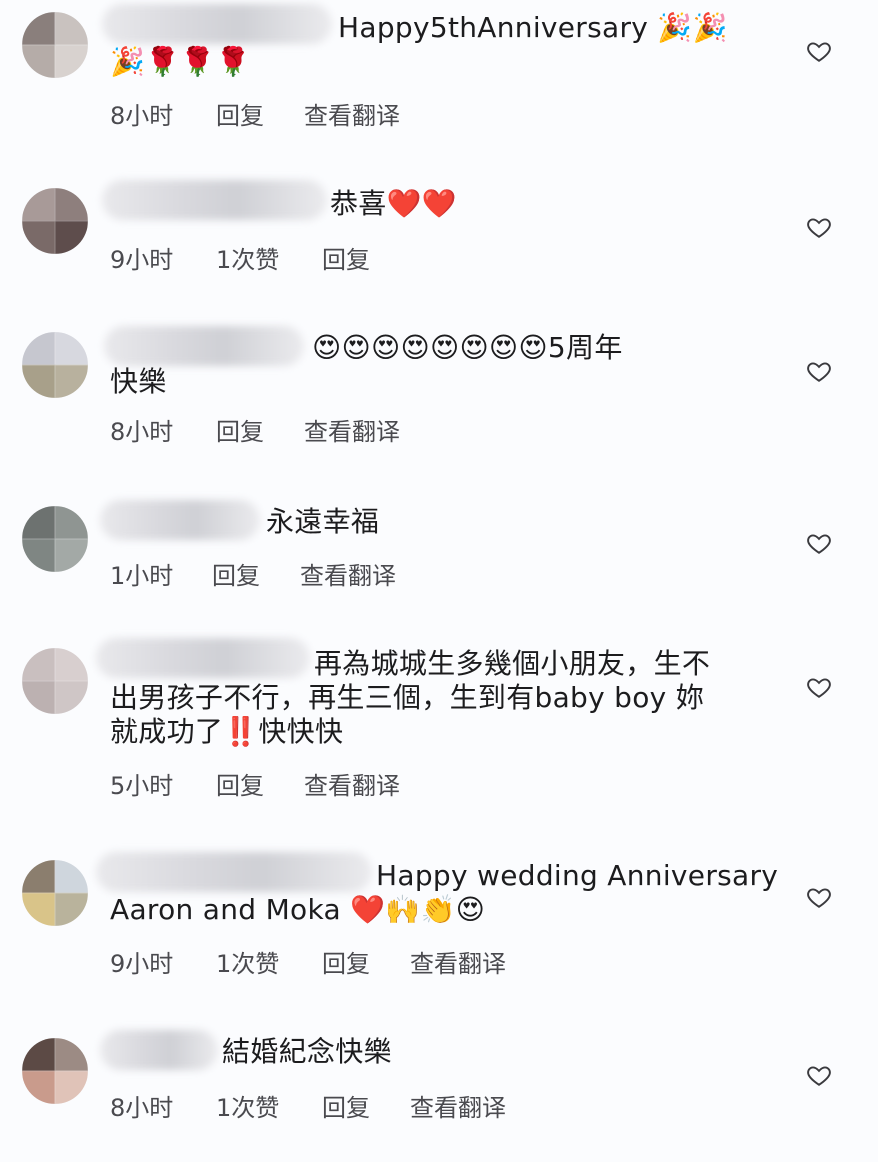  I want to click on comment-text: 永遠幸福, so click(323, 521).